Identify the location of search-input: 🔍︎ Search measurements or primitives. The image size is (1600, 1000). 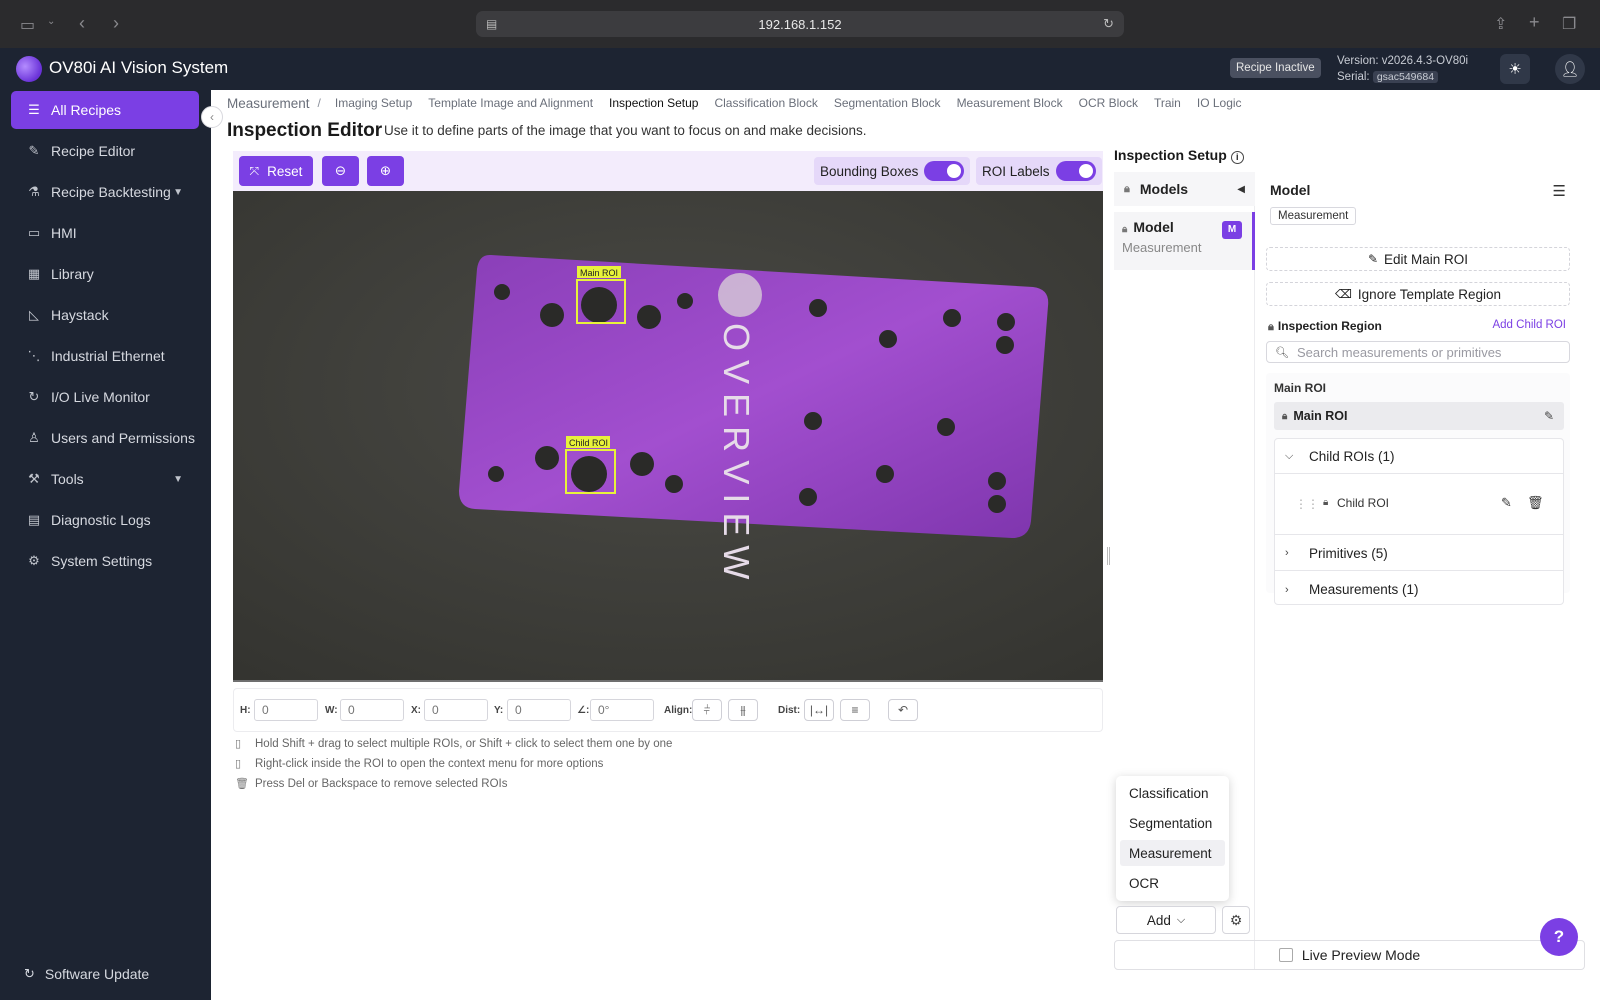
(1418, 352).